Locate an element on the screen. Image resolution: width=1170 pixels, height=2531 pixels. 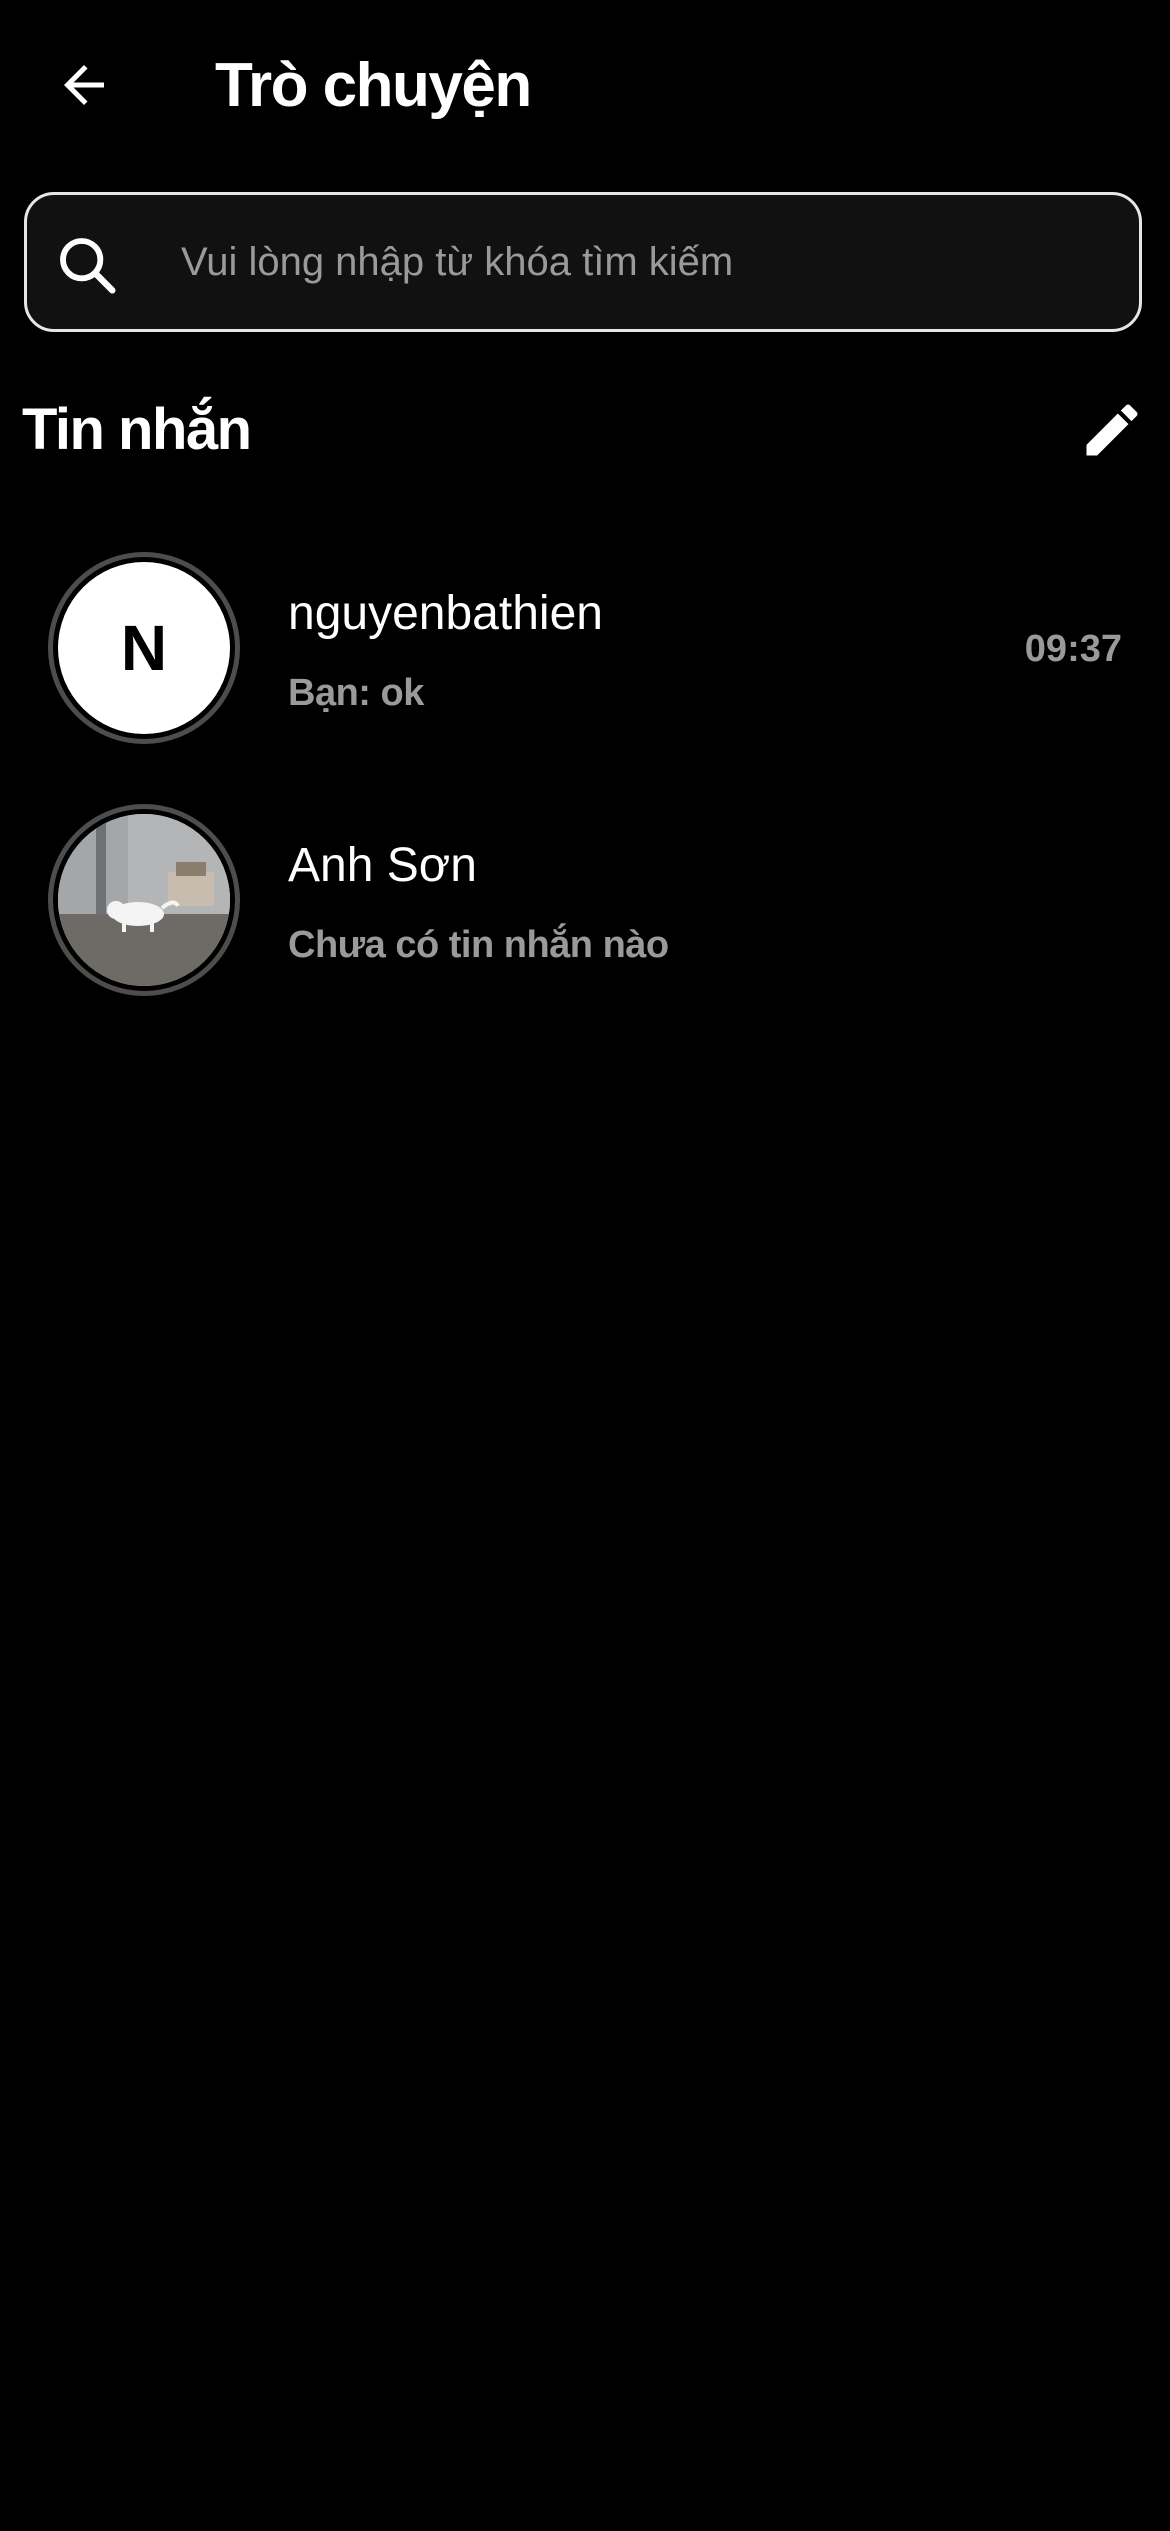
search-bar is located at coordinates (583, 262).